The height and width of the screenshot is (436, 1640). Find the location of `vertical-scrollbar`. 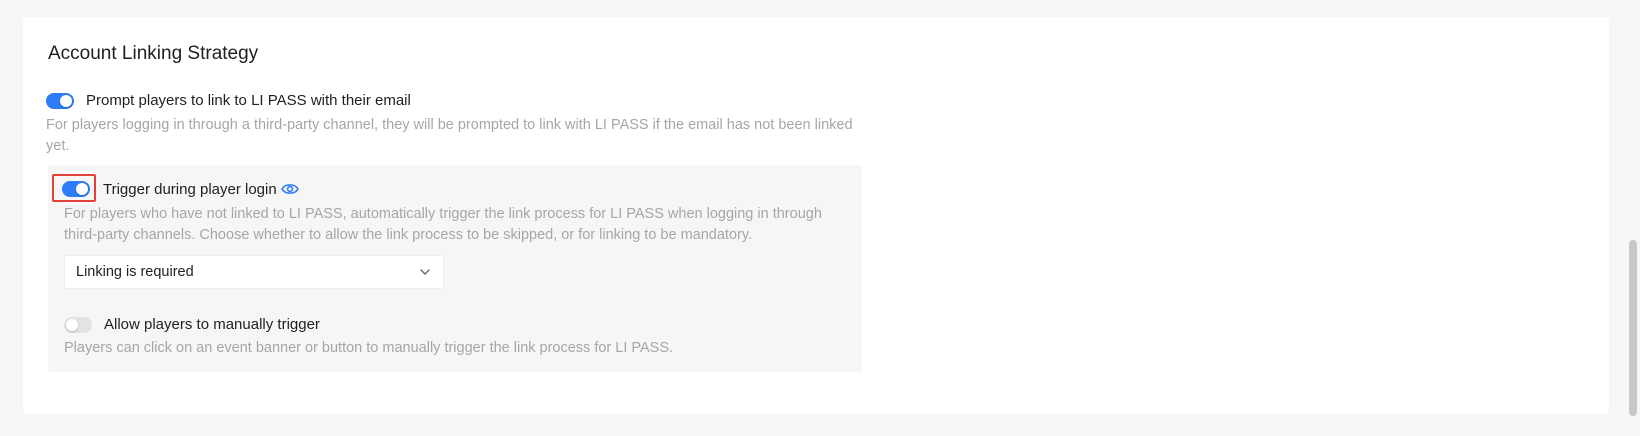

vertical-scrollbar is located at coordinates (1633, 328).